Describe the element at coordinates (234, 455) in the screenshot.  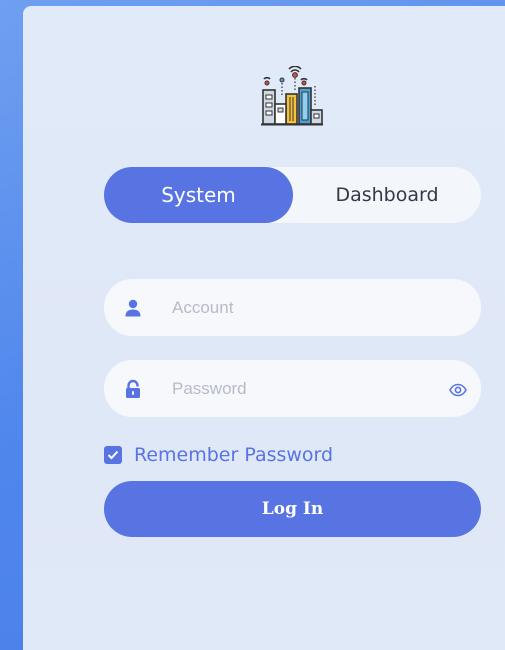
I see `remember-password-label: Remember Password` at that location.